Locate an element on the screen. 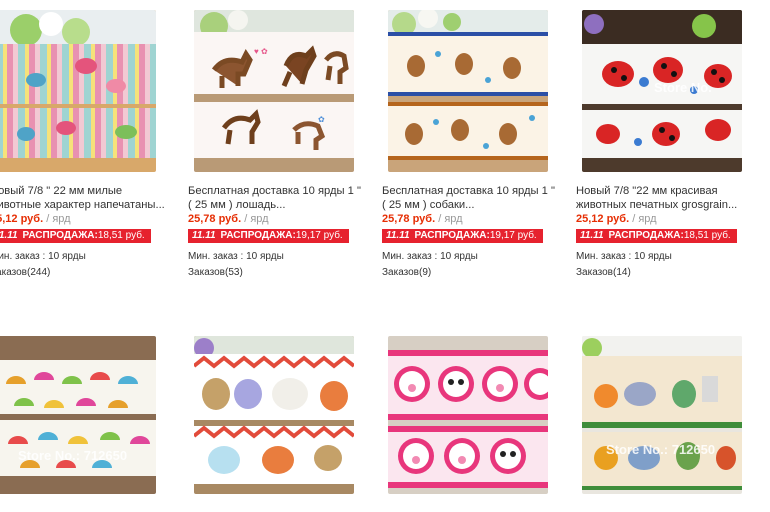 The image size is (770, 512). product-image: Store No. is located at coordinates (662, 91).